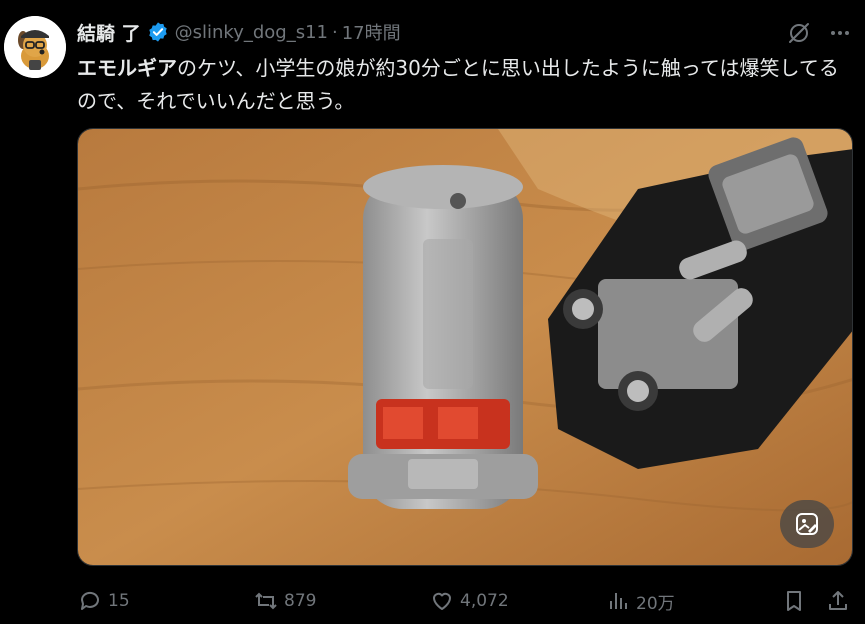 This screenshot has width=865, height=624. Describe the element at coordinates (618, 601) in the screenshot. I see `views-icon` at that location.